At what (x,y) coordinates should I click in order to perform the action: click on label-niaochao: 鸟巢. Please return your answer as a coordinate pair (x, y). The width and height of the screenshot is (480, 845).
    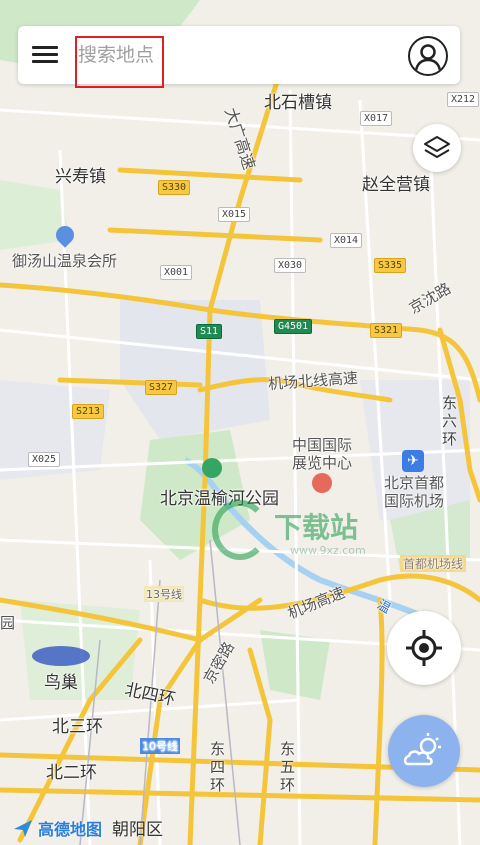
    Looking at the image, I should click on (61, 683).